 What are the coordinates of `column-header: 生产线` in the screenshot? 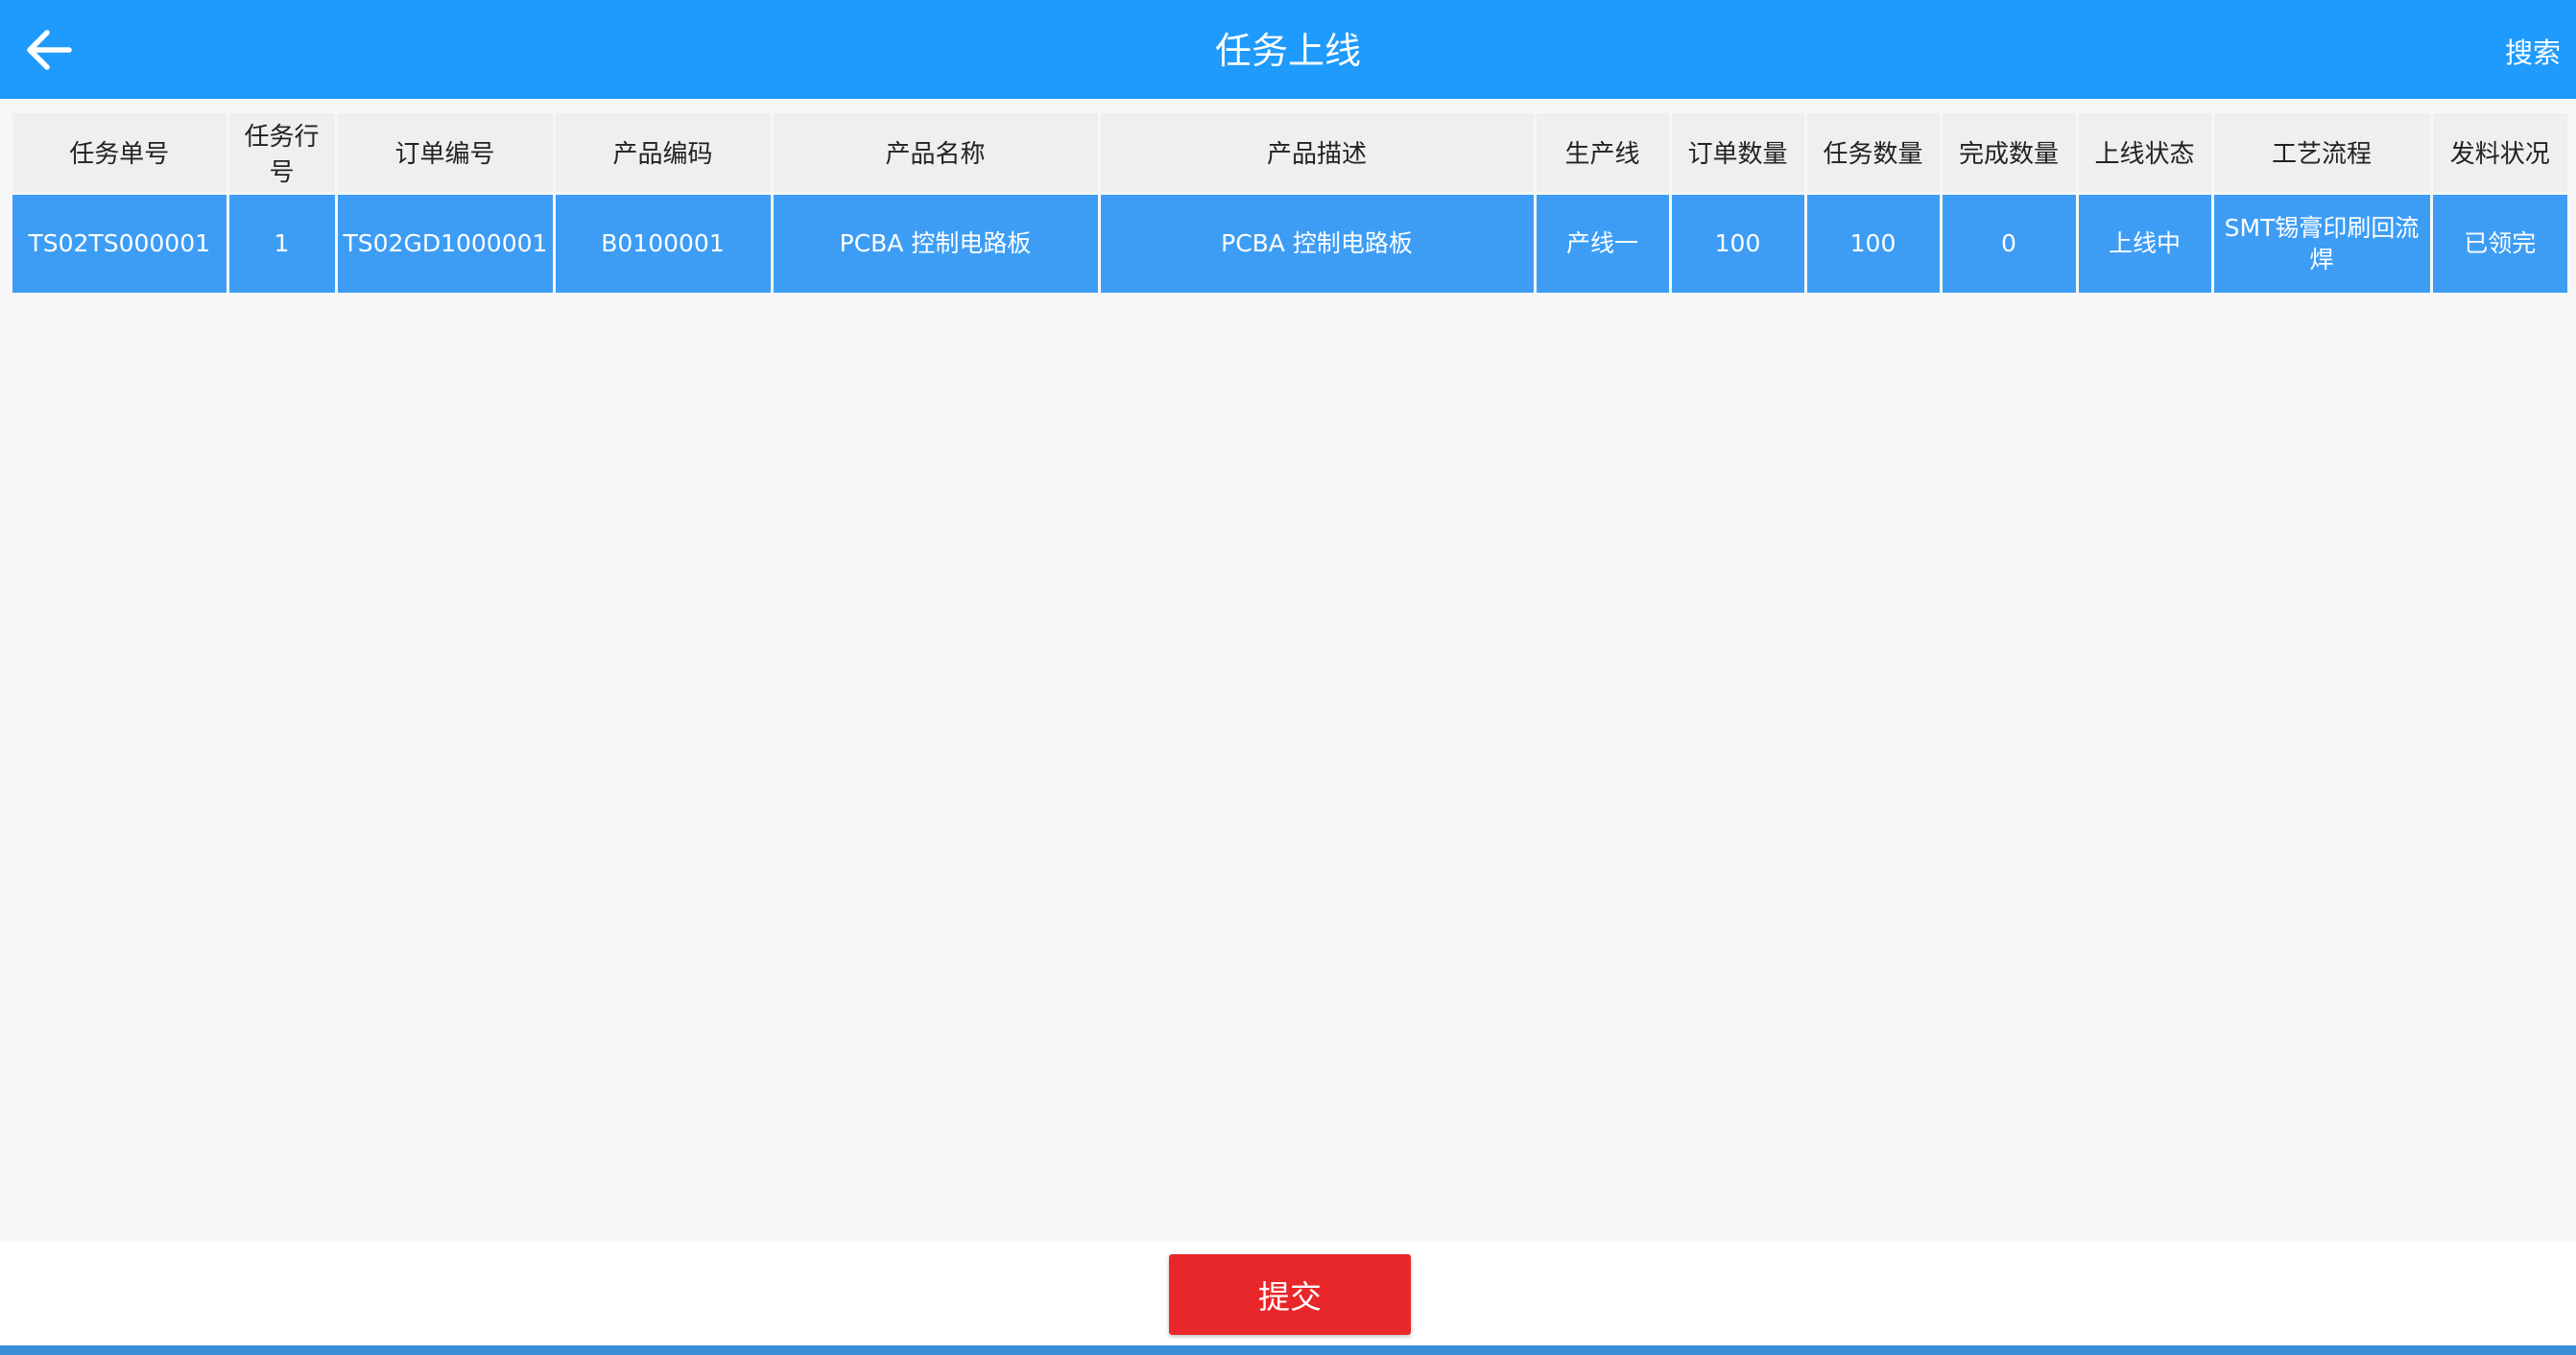 It's located at (1603, 153).